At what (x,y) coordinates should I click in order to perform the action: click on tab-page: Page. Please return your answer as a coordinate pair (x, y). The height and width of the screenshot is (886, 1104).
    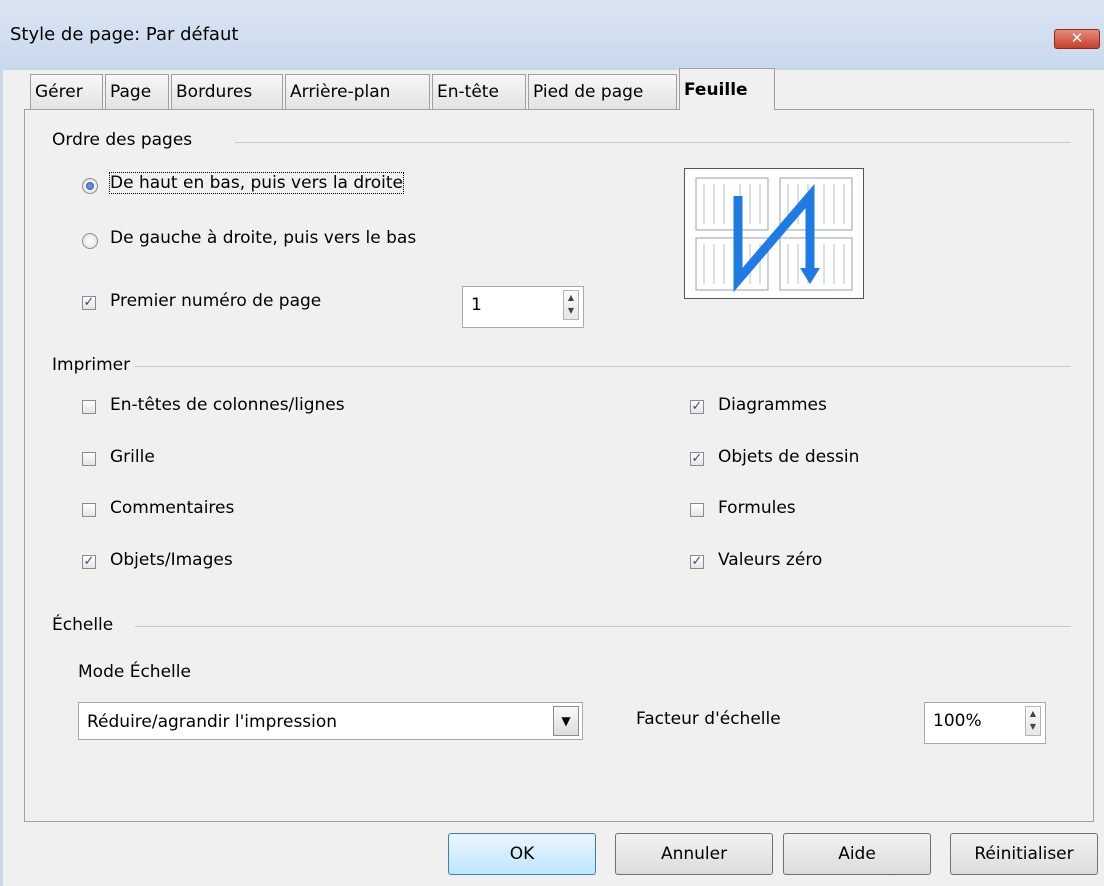
    Looking at the image, I should click on (137, 91).